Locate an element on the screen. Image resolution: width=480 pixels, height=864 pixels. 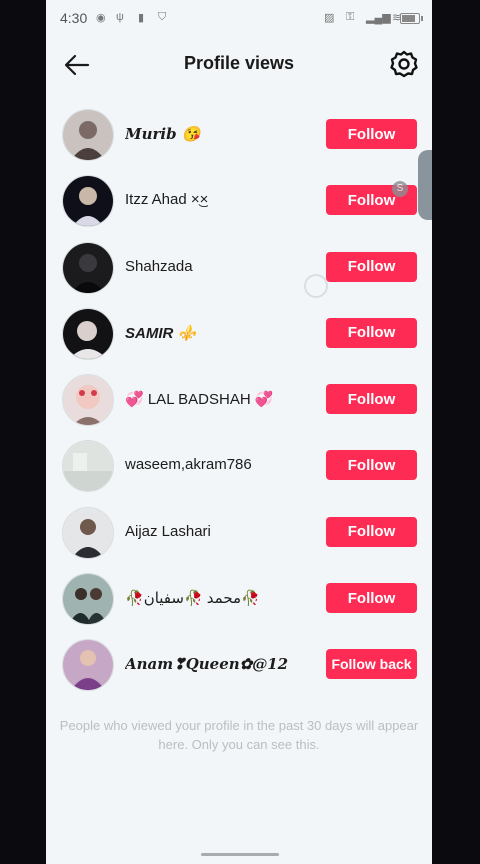
header: Profile views is located at coordinates (239, 64).